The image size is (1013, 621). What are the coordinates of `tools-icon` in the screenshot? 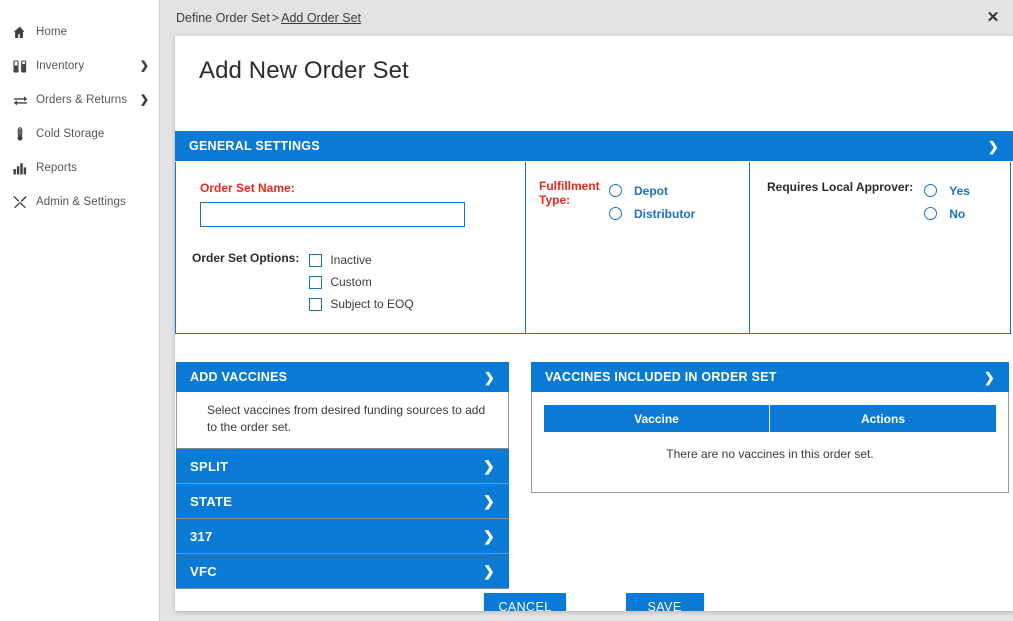 It's located at (20, 202).